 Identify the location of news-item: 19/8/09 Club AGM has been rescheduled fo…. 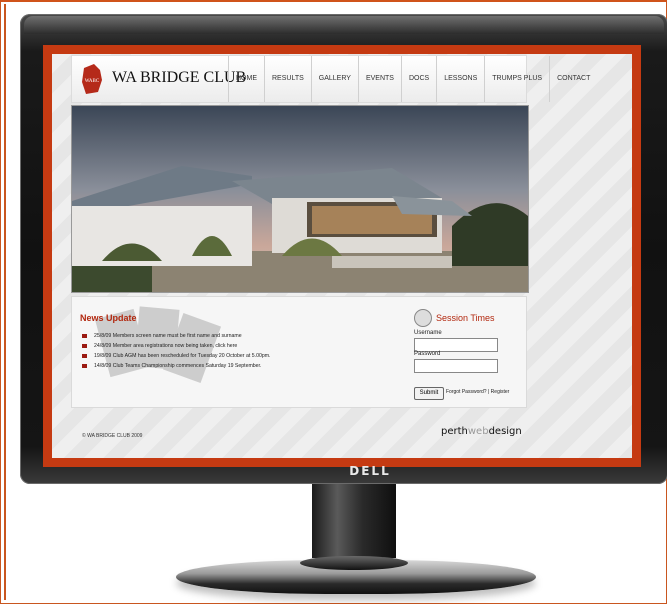
(242, 356).